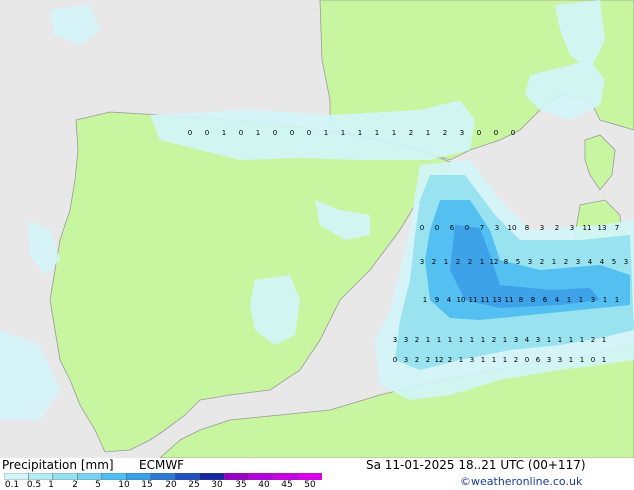 The image size is (634, 490). Describe the element at coordinates (34, 485) in the screenshot. I see `scale-tick-label: 0.5` at that location.